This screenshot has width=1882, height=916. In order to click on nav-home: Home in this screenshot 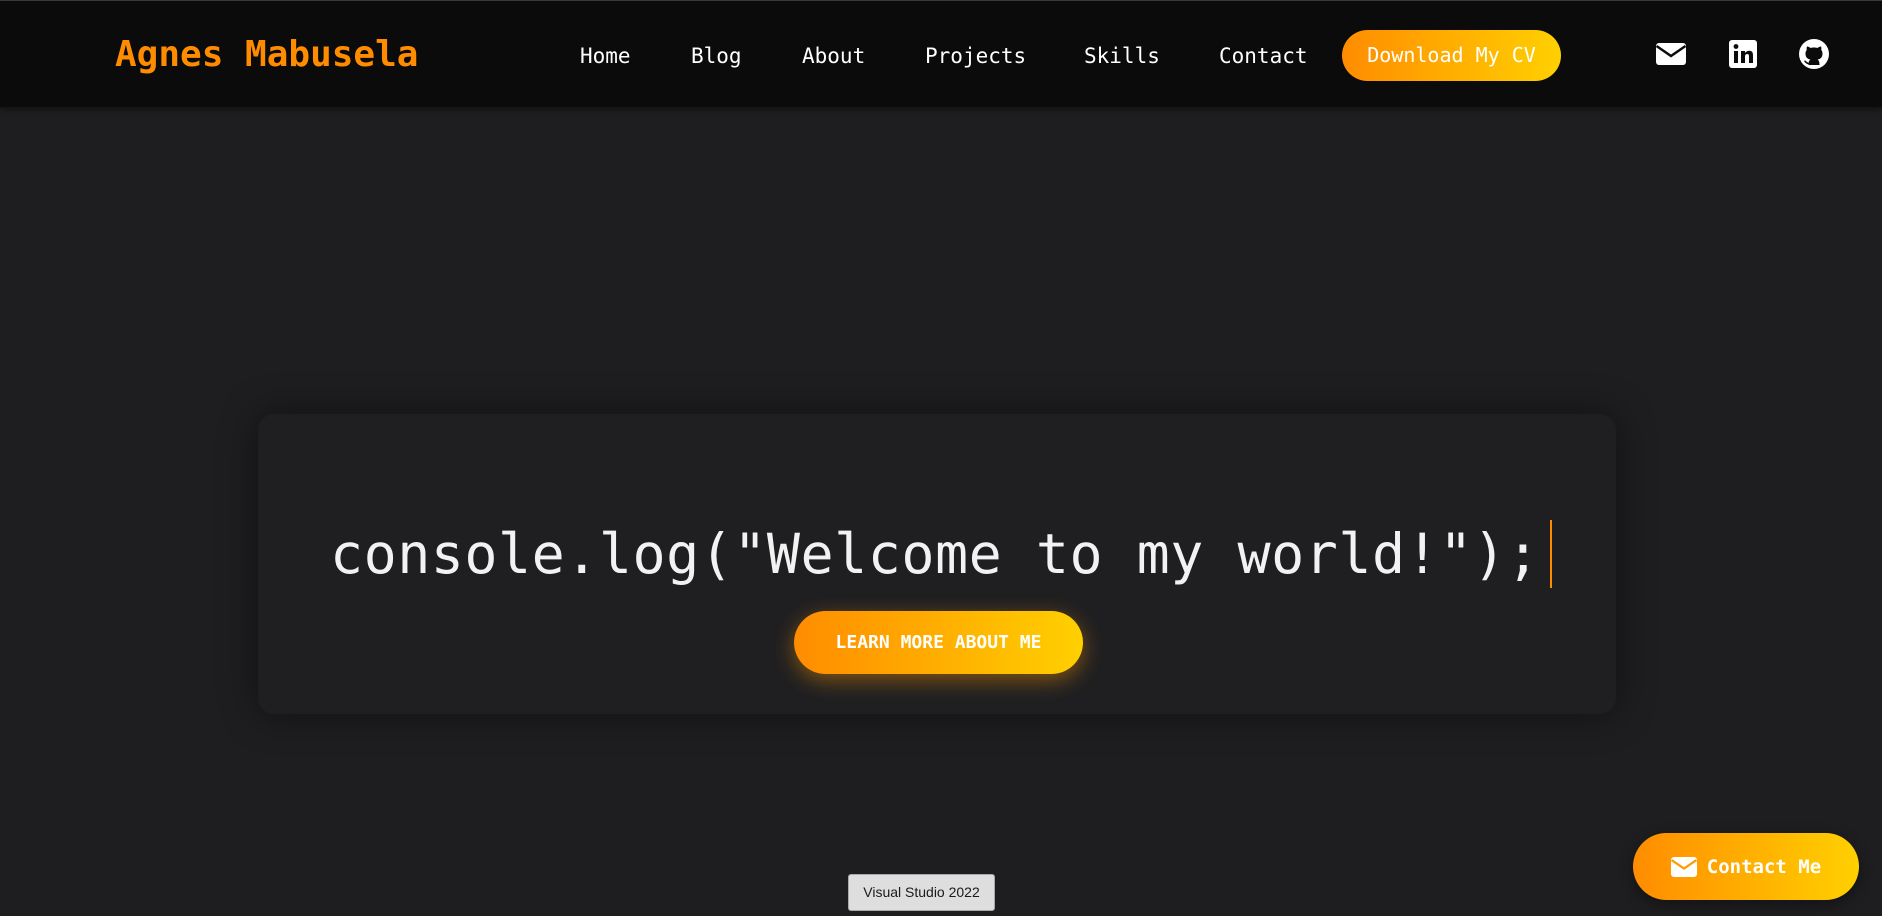, I will do `click(605, 56)`.